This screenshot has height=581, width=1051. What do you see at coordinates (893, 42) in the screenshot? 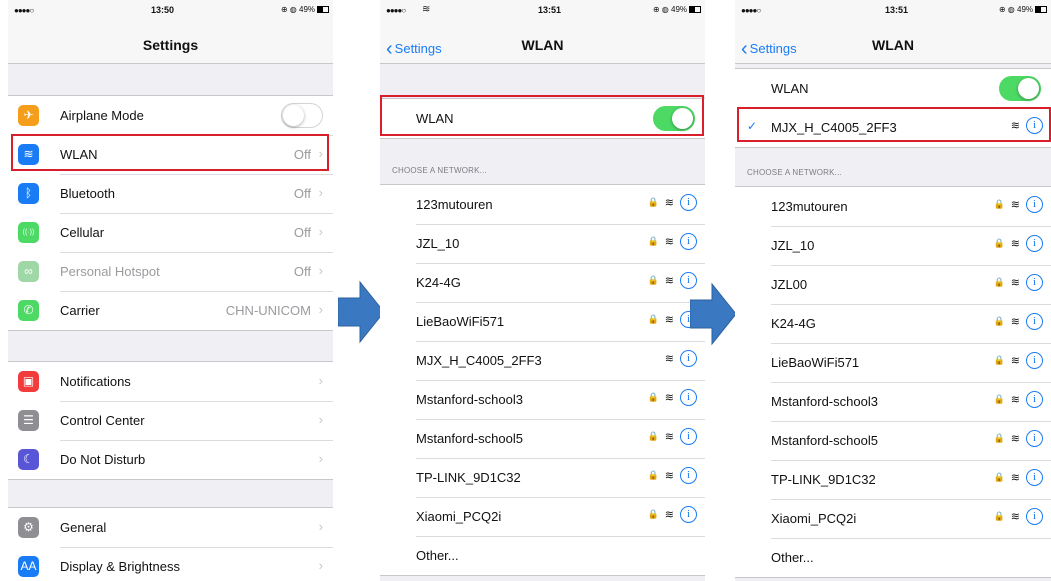
I see `nav-bar: ‹ Settings WLAN` at bounding box center [893, 42].